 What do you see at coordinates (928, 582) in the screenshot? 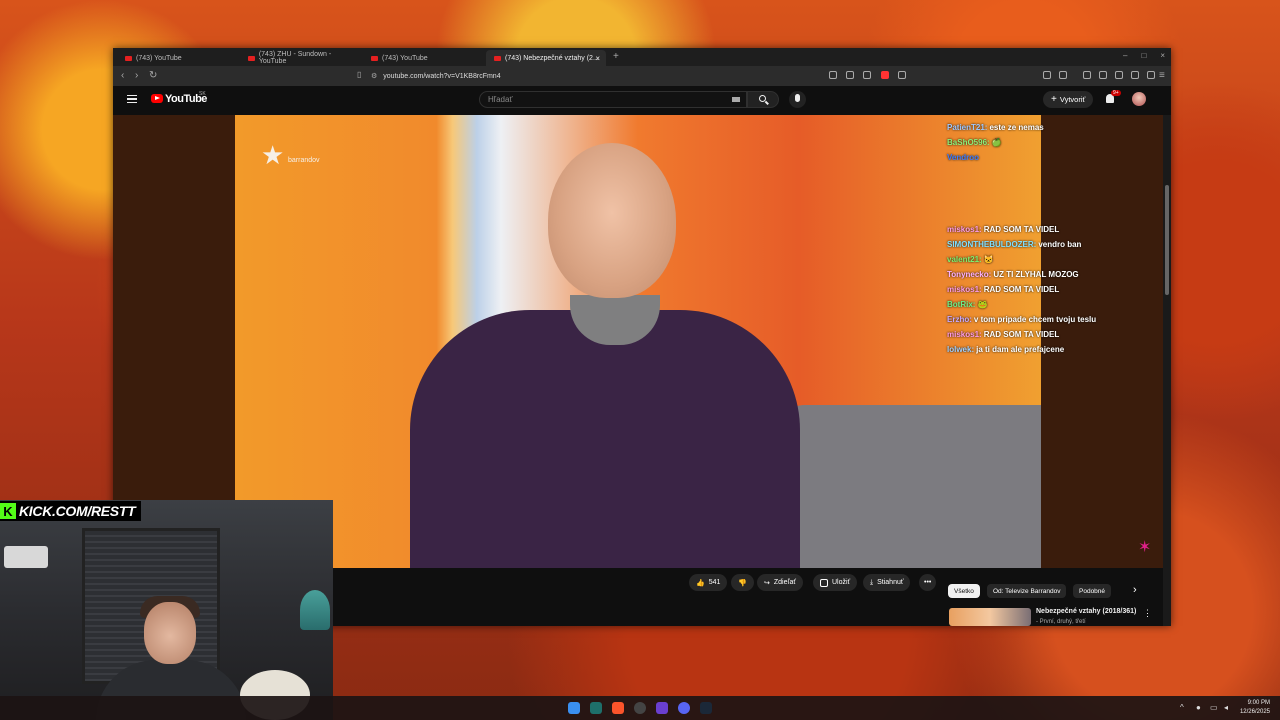
I see `more-actions-button: •••` at bounding box center [928, 582].